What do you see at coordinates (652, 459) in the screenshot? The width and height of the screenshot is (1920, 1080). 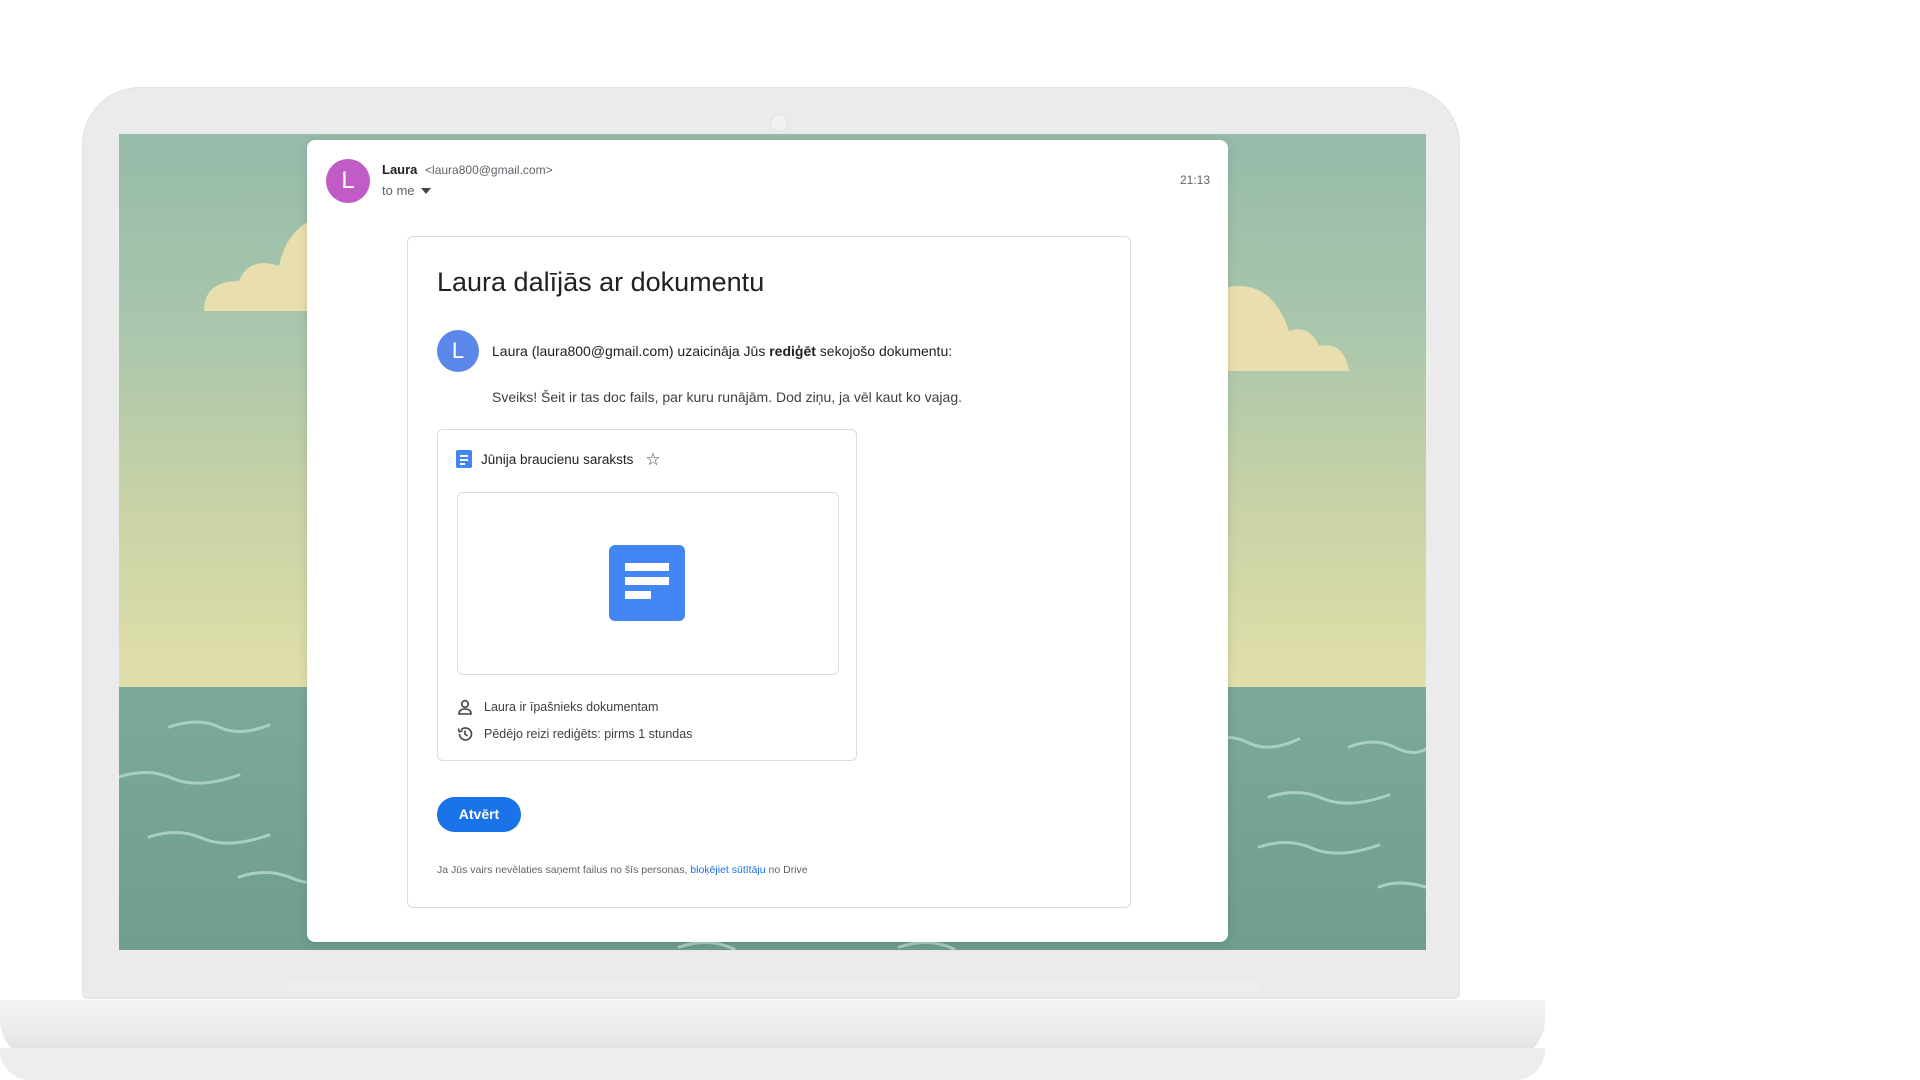 I see `star-icon: ☆` at bounding box center [652, 459].